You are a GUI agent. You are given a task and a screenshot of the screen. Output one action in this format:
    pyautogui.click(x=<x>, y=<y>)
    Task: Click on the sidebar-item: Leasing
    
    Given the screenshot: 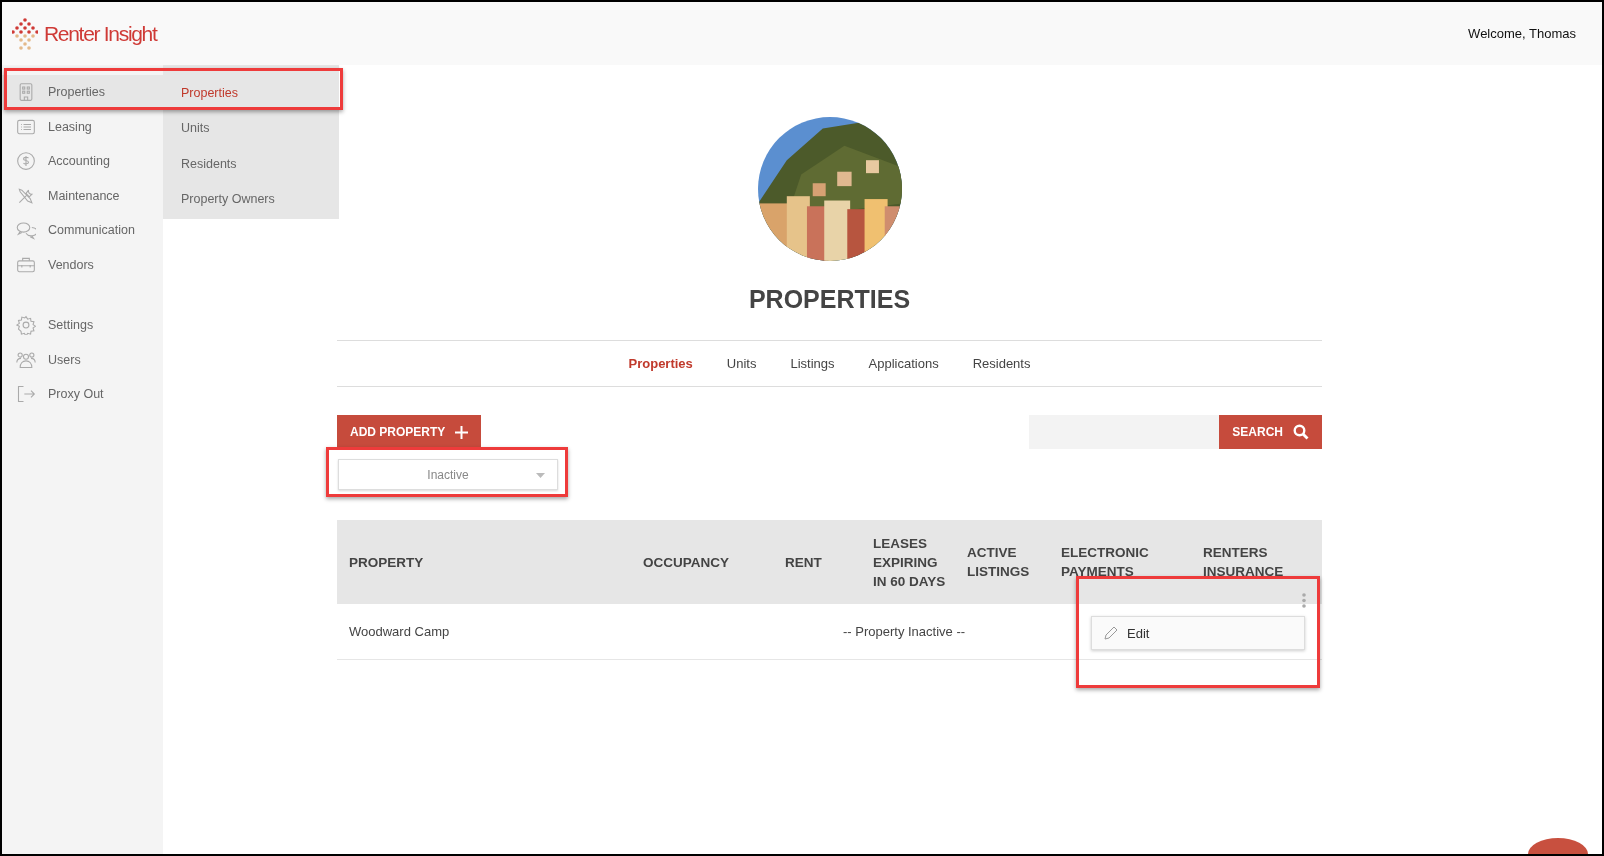 What is the action you would take?
    pyautogui.click(x=82, y=126)
    